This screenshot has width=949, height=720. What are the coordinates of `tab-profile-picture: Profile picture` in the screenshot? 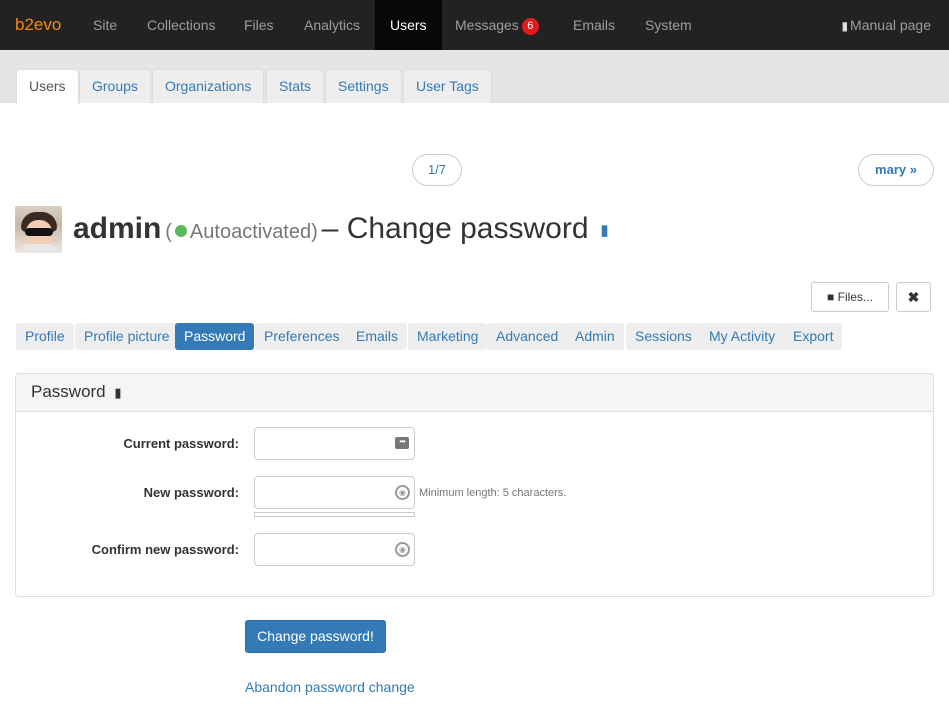 It's located at (127, 336).